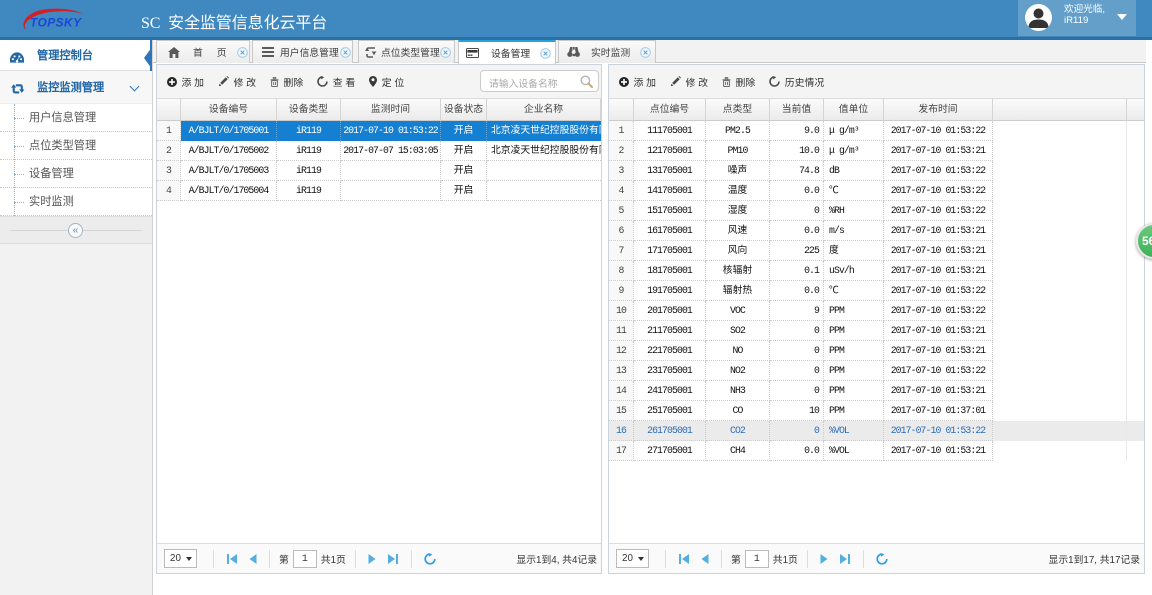 The image size is (1152, 595). Describe the element at coordinates (56, 23) in the screenshot. I see `svg-text: TOPSKY` at that location.